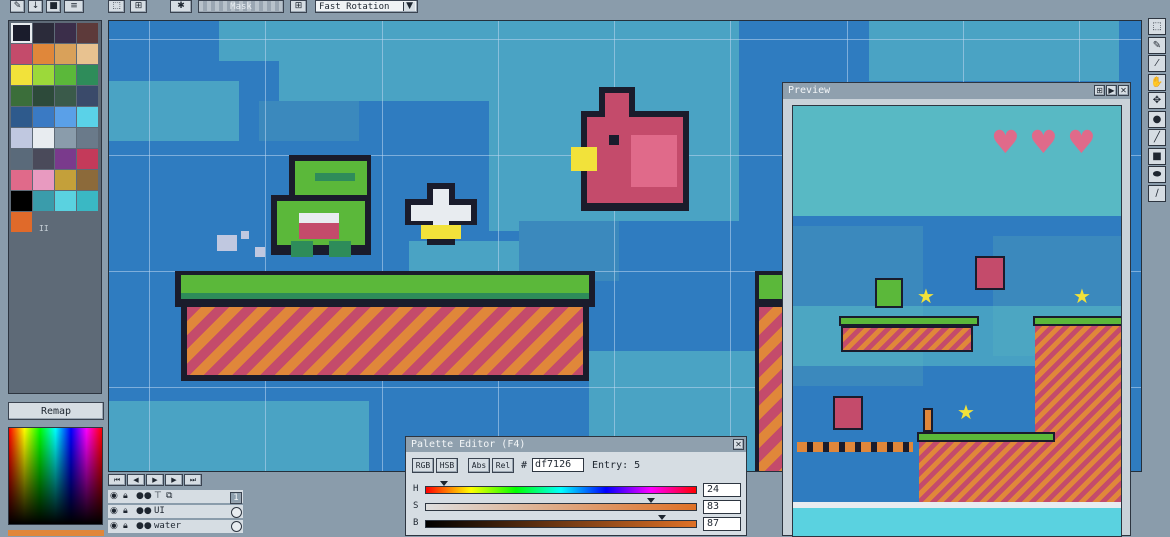 This screenshot has width=1170, height=537. I want to click on color-picker-square, so click(55, 476).